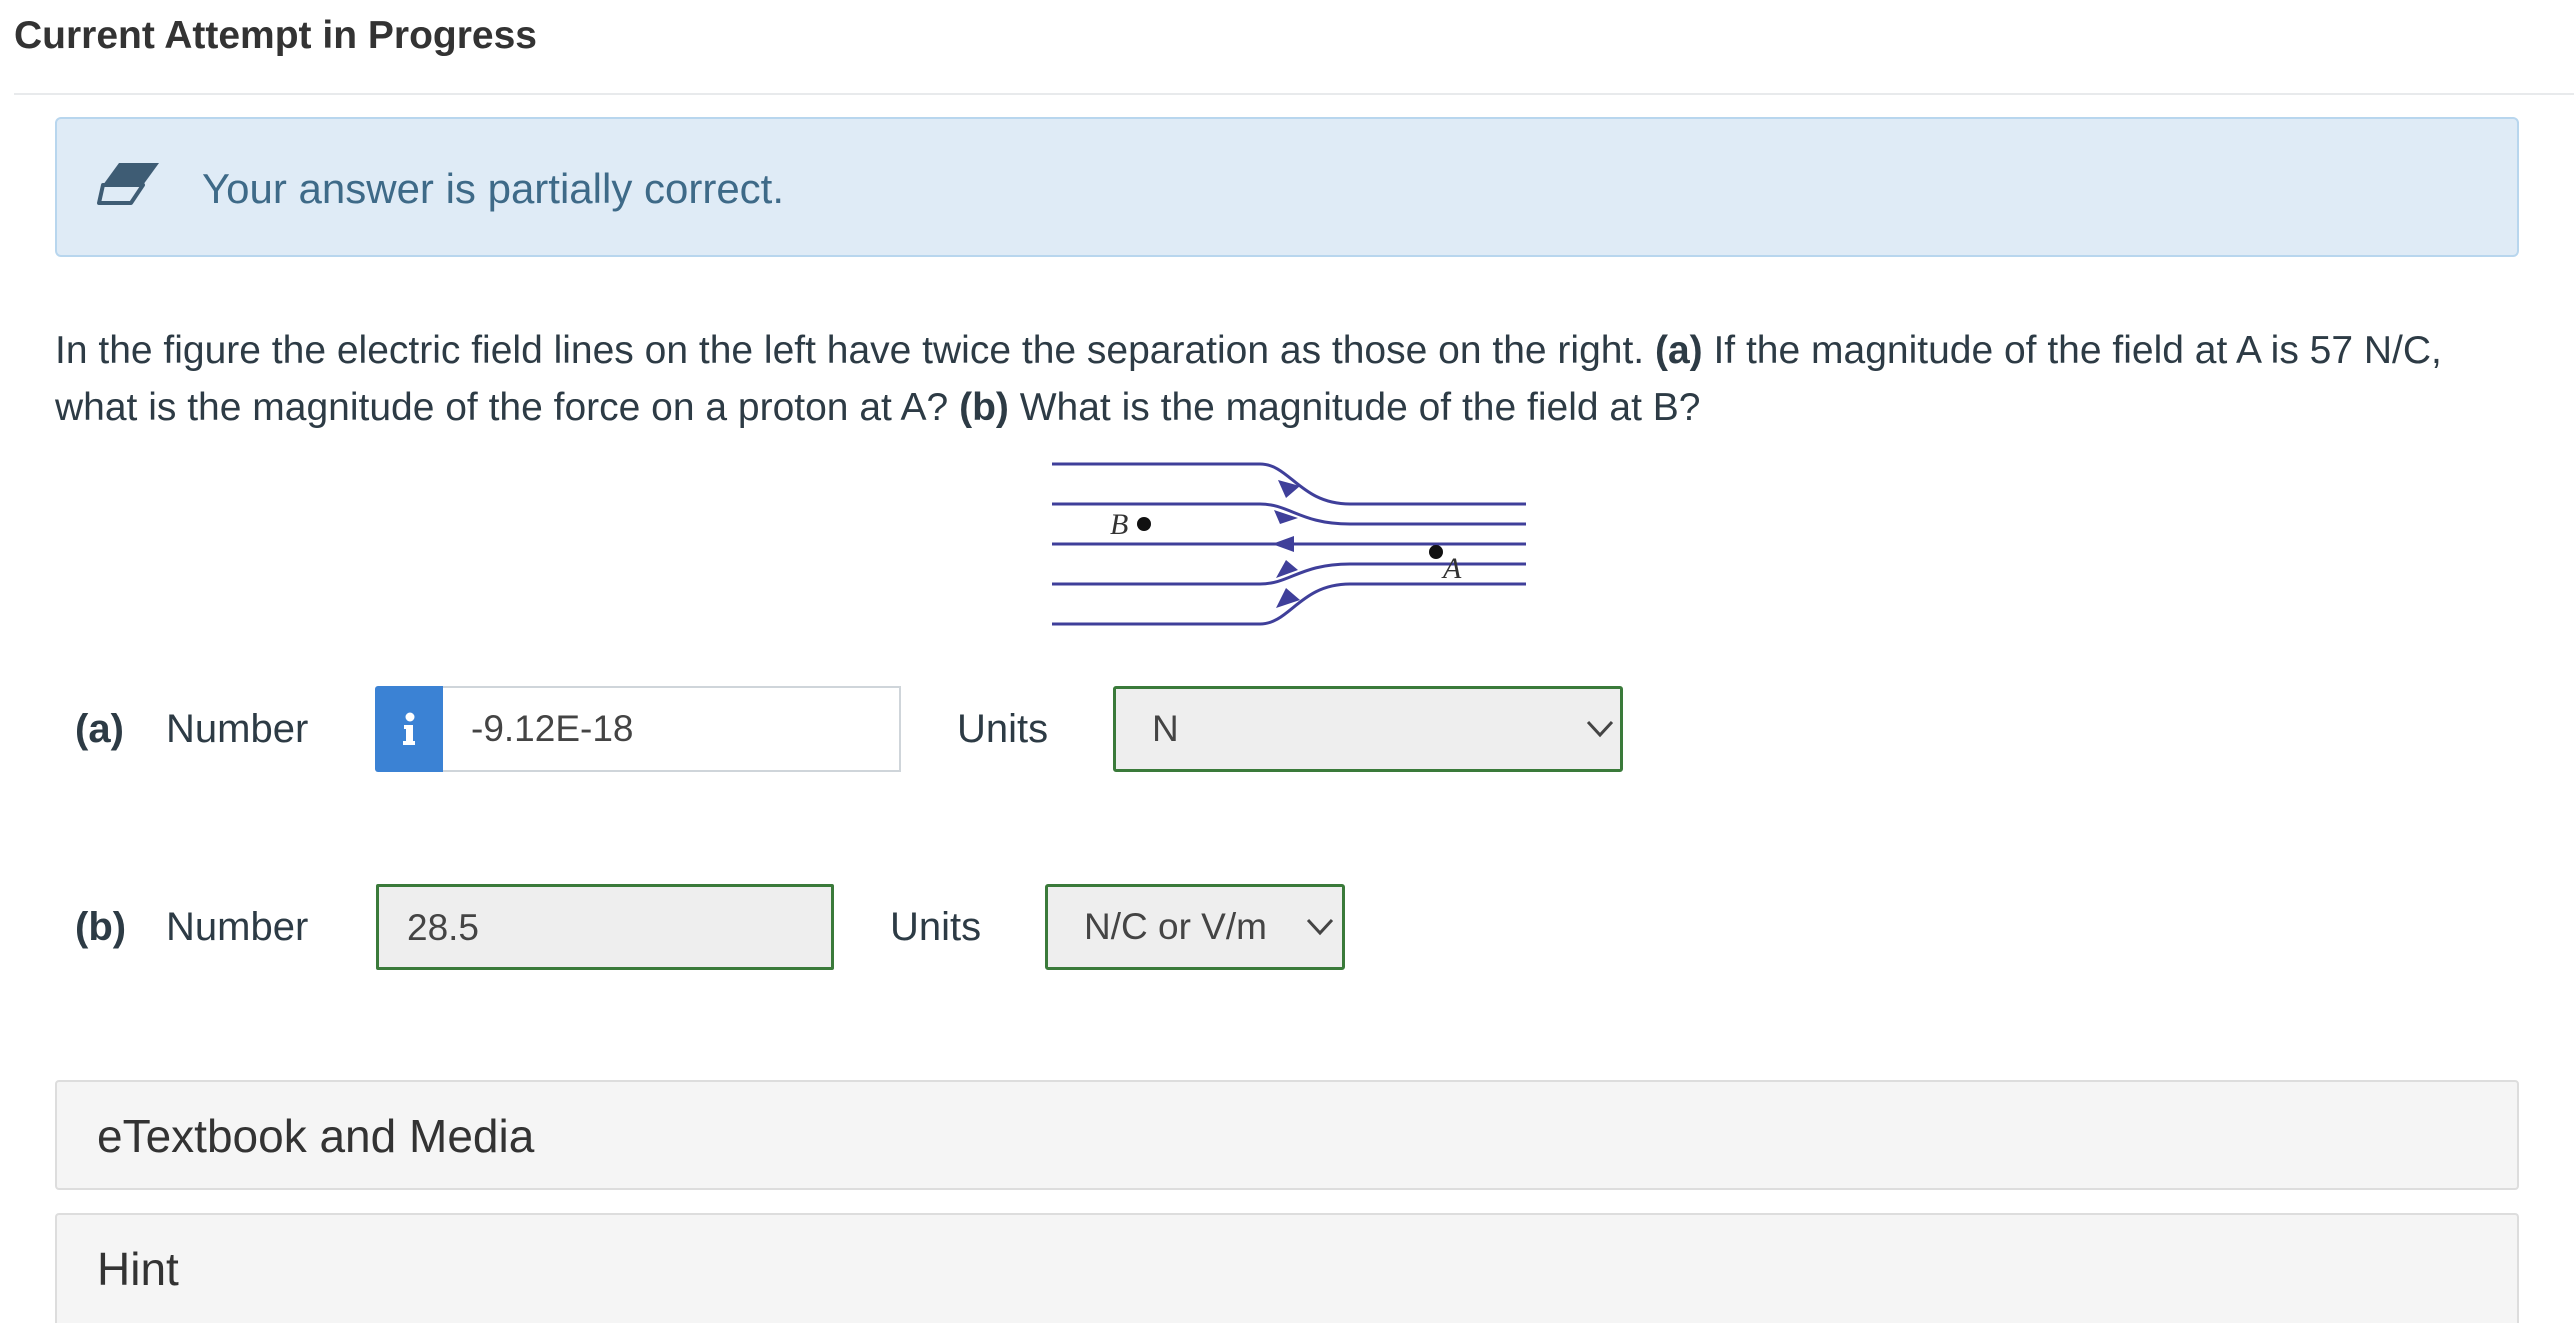  Describe the element at coordinates (936, 927) in the screenshot. I see `units-label-b: Units` at that location.